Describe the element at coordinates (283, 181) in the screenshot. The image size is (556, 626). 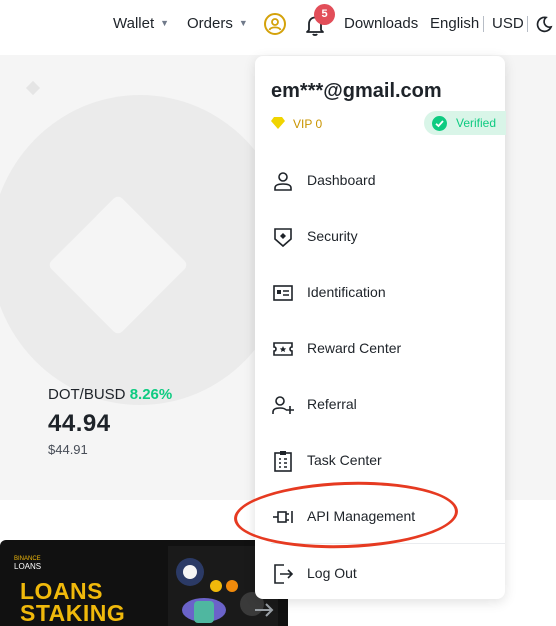
I see `user-icon` at that location.